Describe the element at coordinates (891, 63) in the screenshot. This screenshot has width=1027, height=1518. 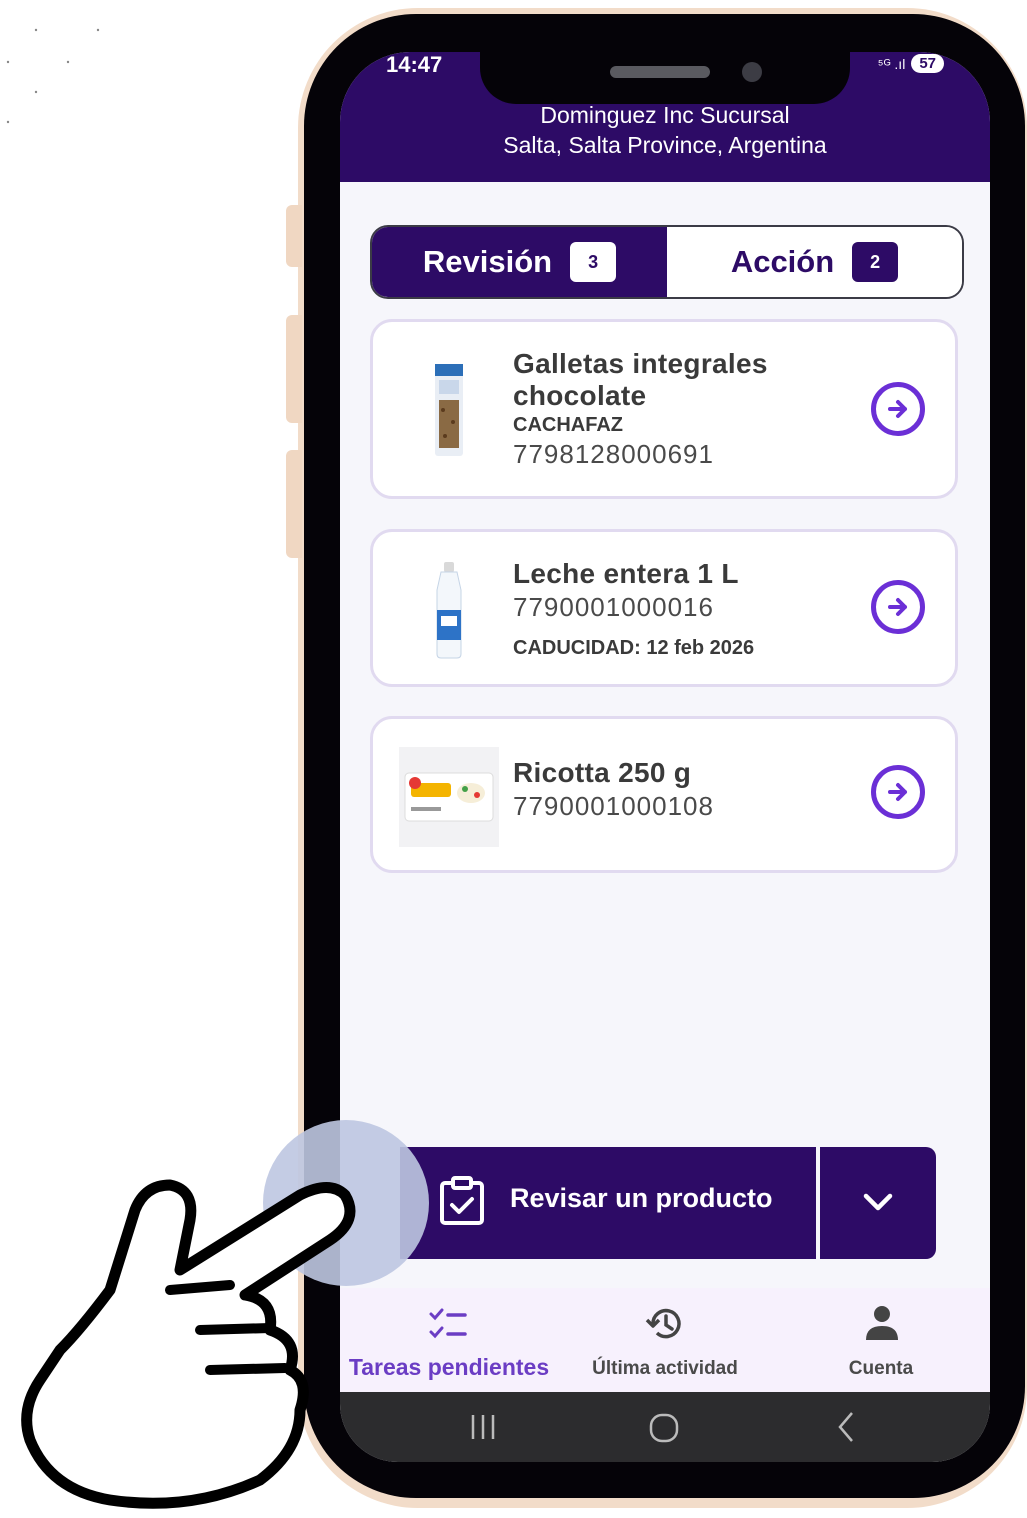
I see `signal-icon: ⁵ᴳ .ıl` at that location.